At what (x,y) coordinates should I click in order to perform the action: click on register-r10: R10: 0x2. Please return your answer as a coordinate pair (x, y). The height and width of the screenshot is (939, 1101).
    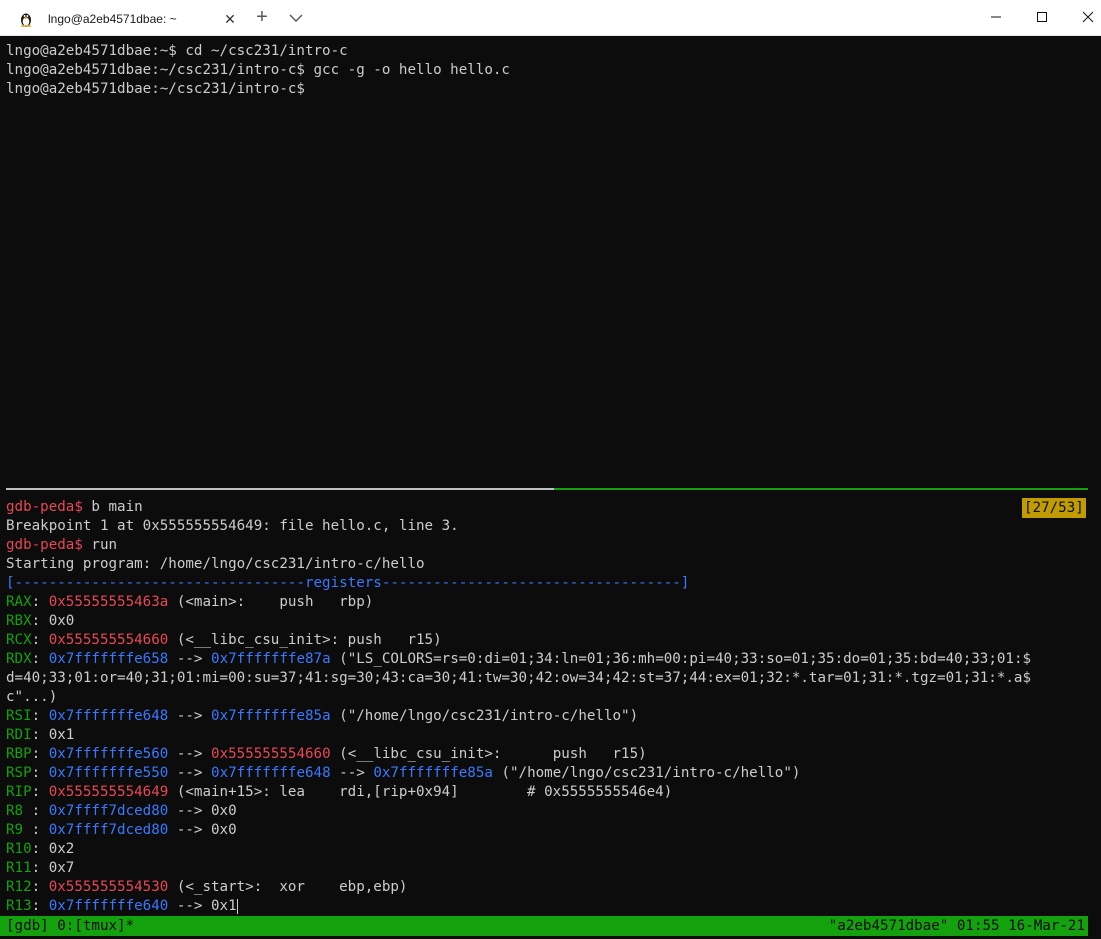
    Looking at the image, I should click on (40, 849).